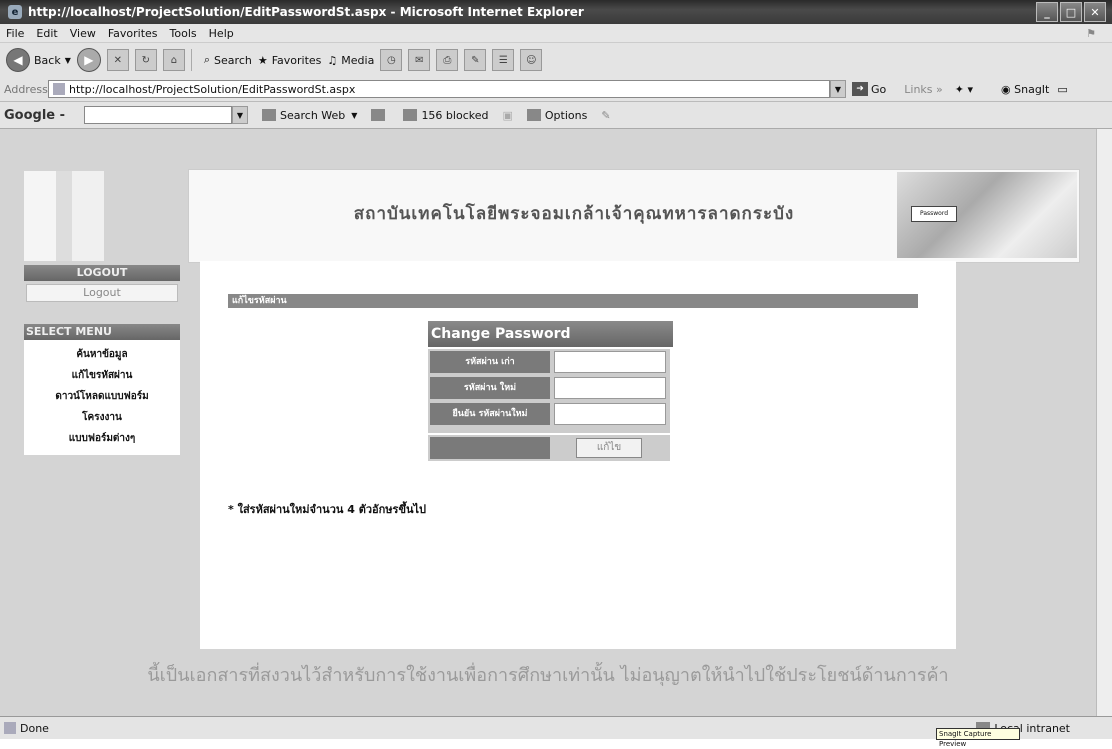 The height and width of the screenshot is (749, 1112). I want to click on sidebar-item-various-forms: แบบฟอร์มต่างๆ, so click(102, 438).